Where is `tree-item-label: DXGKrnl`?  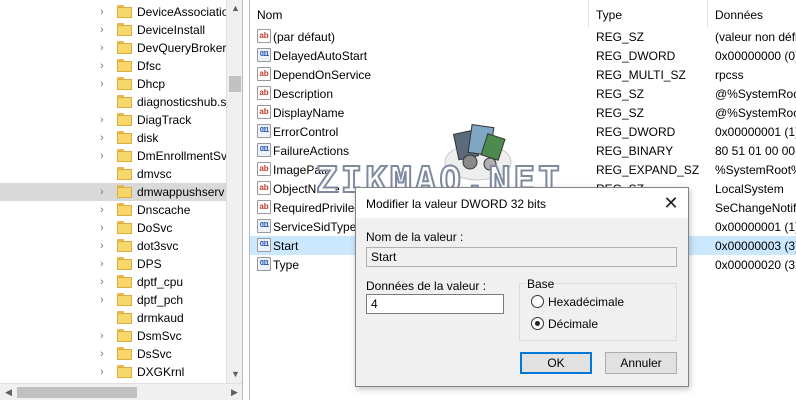 tree-item-label: DXGKrnl is located at coordinates (161, 372).